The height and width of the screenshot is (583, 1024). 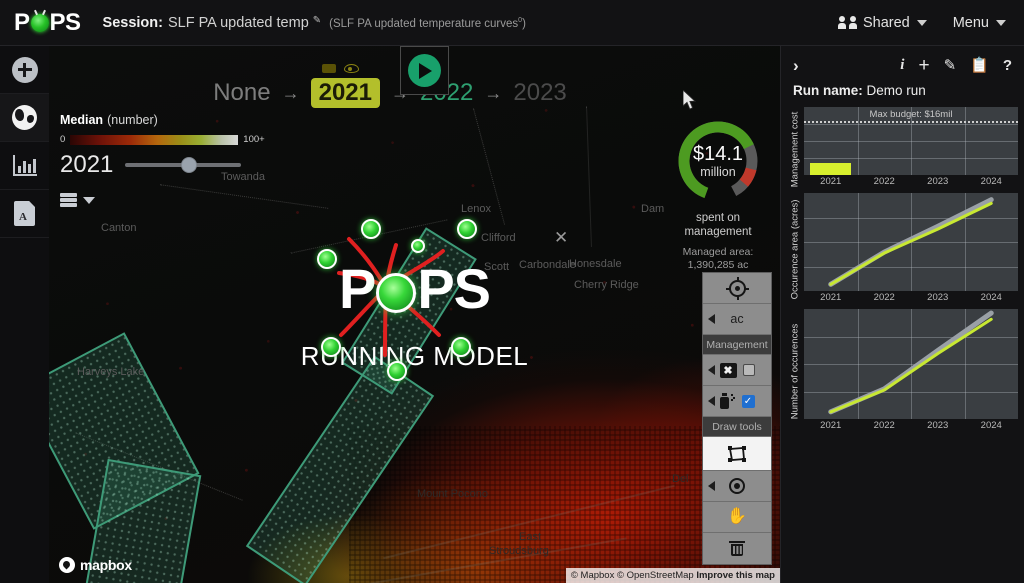 What do you see at coordinates (1001, 22) in the screenshot?
I see `chevron-down-icon` at bounding box center [1001, 22].